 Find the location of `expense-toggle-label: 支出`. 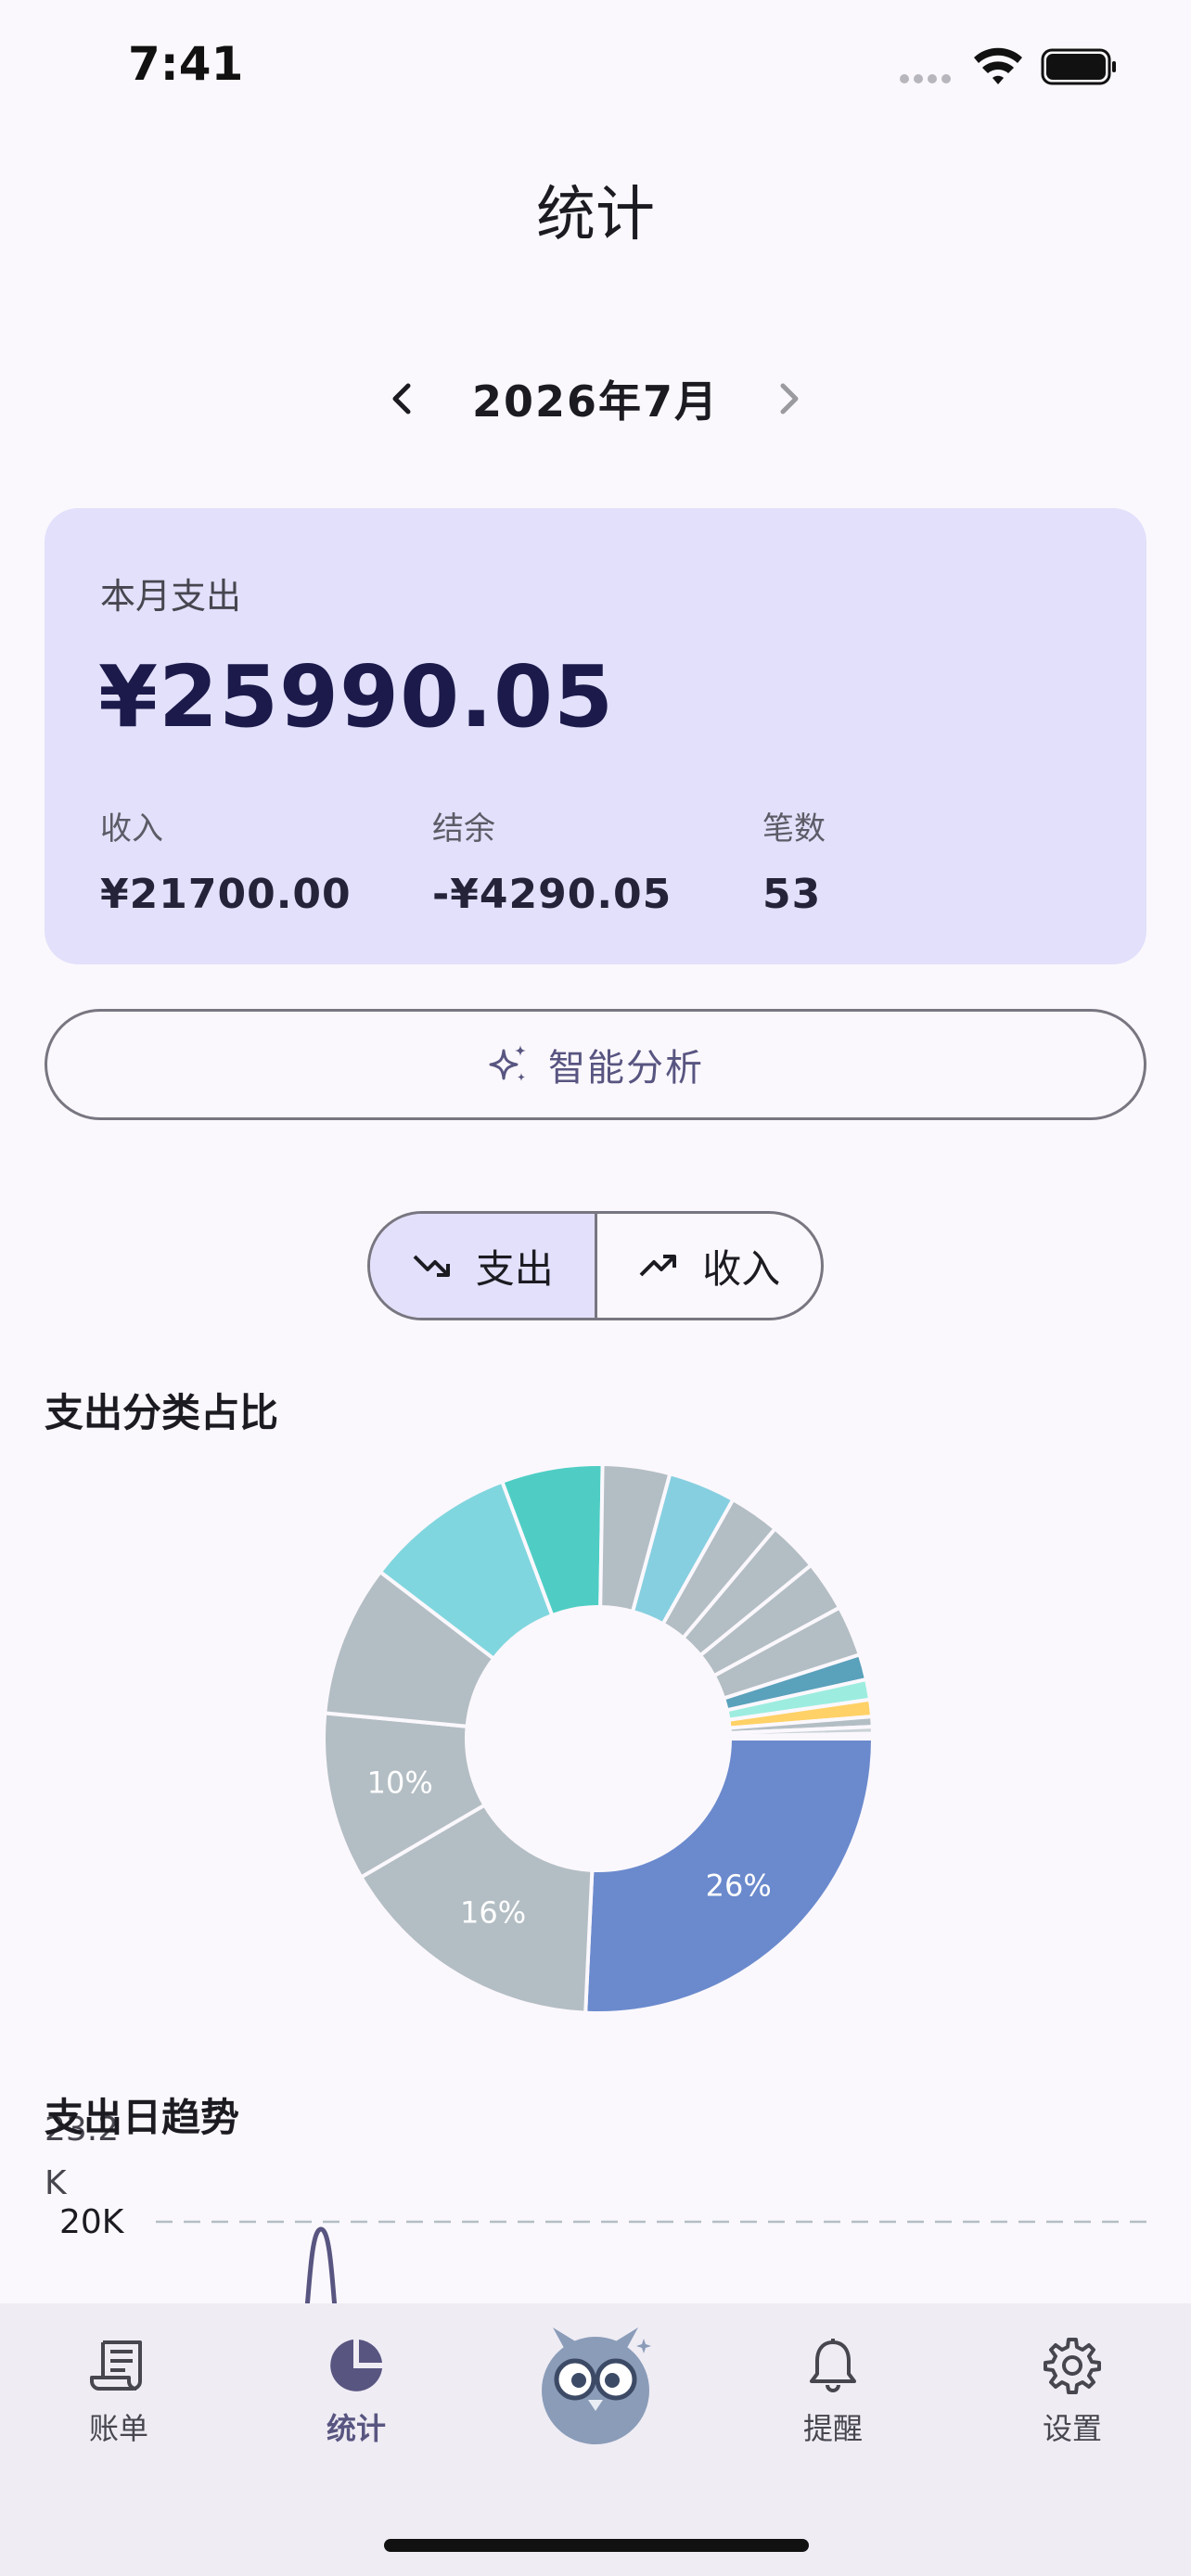

expense-toggle-label: 支出 is located at coordinates (514, 1269).